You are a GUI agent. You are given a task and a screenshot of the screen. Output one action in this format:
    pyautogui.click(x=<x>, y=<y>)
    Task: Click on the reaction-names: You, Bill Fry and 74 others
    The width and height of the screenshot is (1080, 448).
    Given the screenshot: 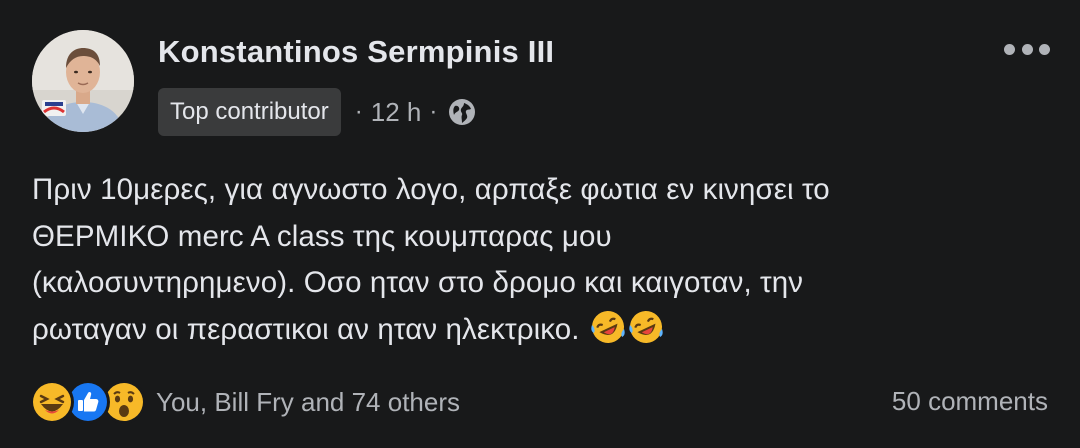 What is the action you would take?
    pyautogui.click(x=308, y=402)
    